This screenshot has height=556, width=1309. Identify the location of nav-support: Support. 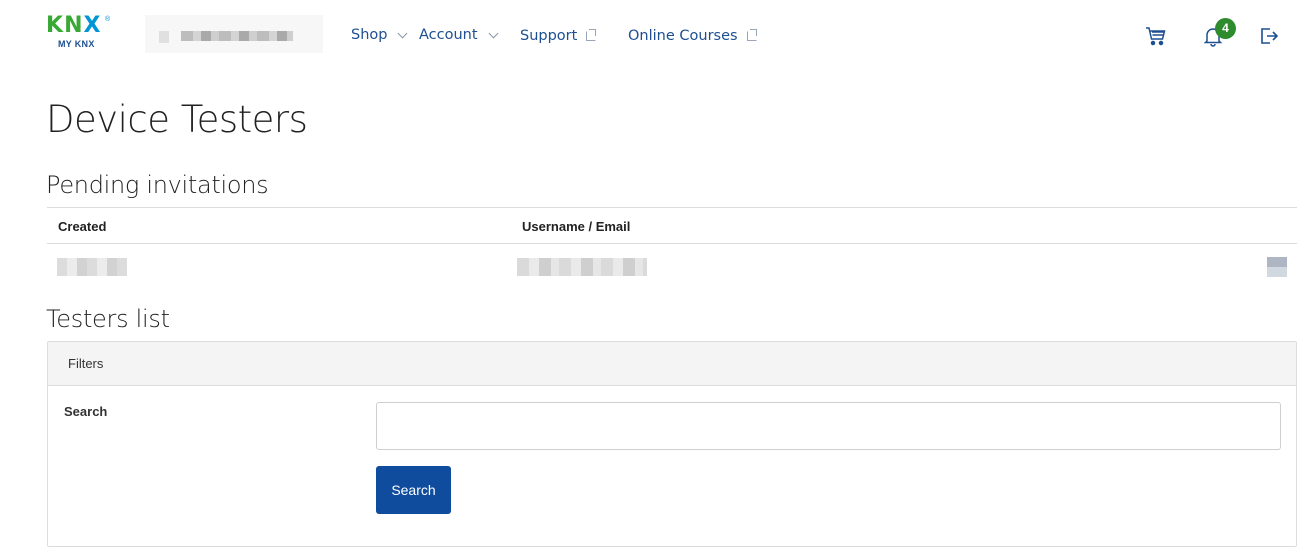
(558, 36).